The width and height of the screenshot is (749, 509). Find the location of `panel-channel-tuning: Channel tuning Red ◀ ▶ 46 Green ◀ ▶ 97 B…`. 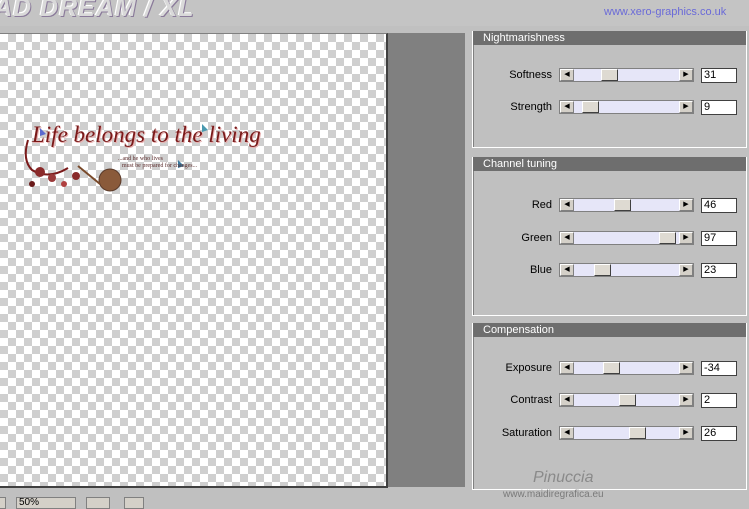

panel-channel-tuning: Channel tuning Red ◀ ▶ 46 Green ◀ ▶ 97 B… is located at coordinates (609, 236).